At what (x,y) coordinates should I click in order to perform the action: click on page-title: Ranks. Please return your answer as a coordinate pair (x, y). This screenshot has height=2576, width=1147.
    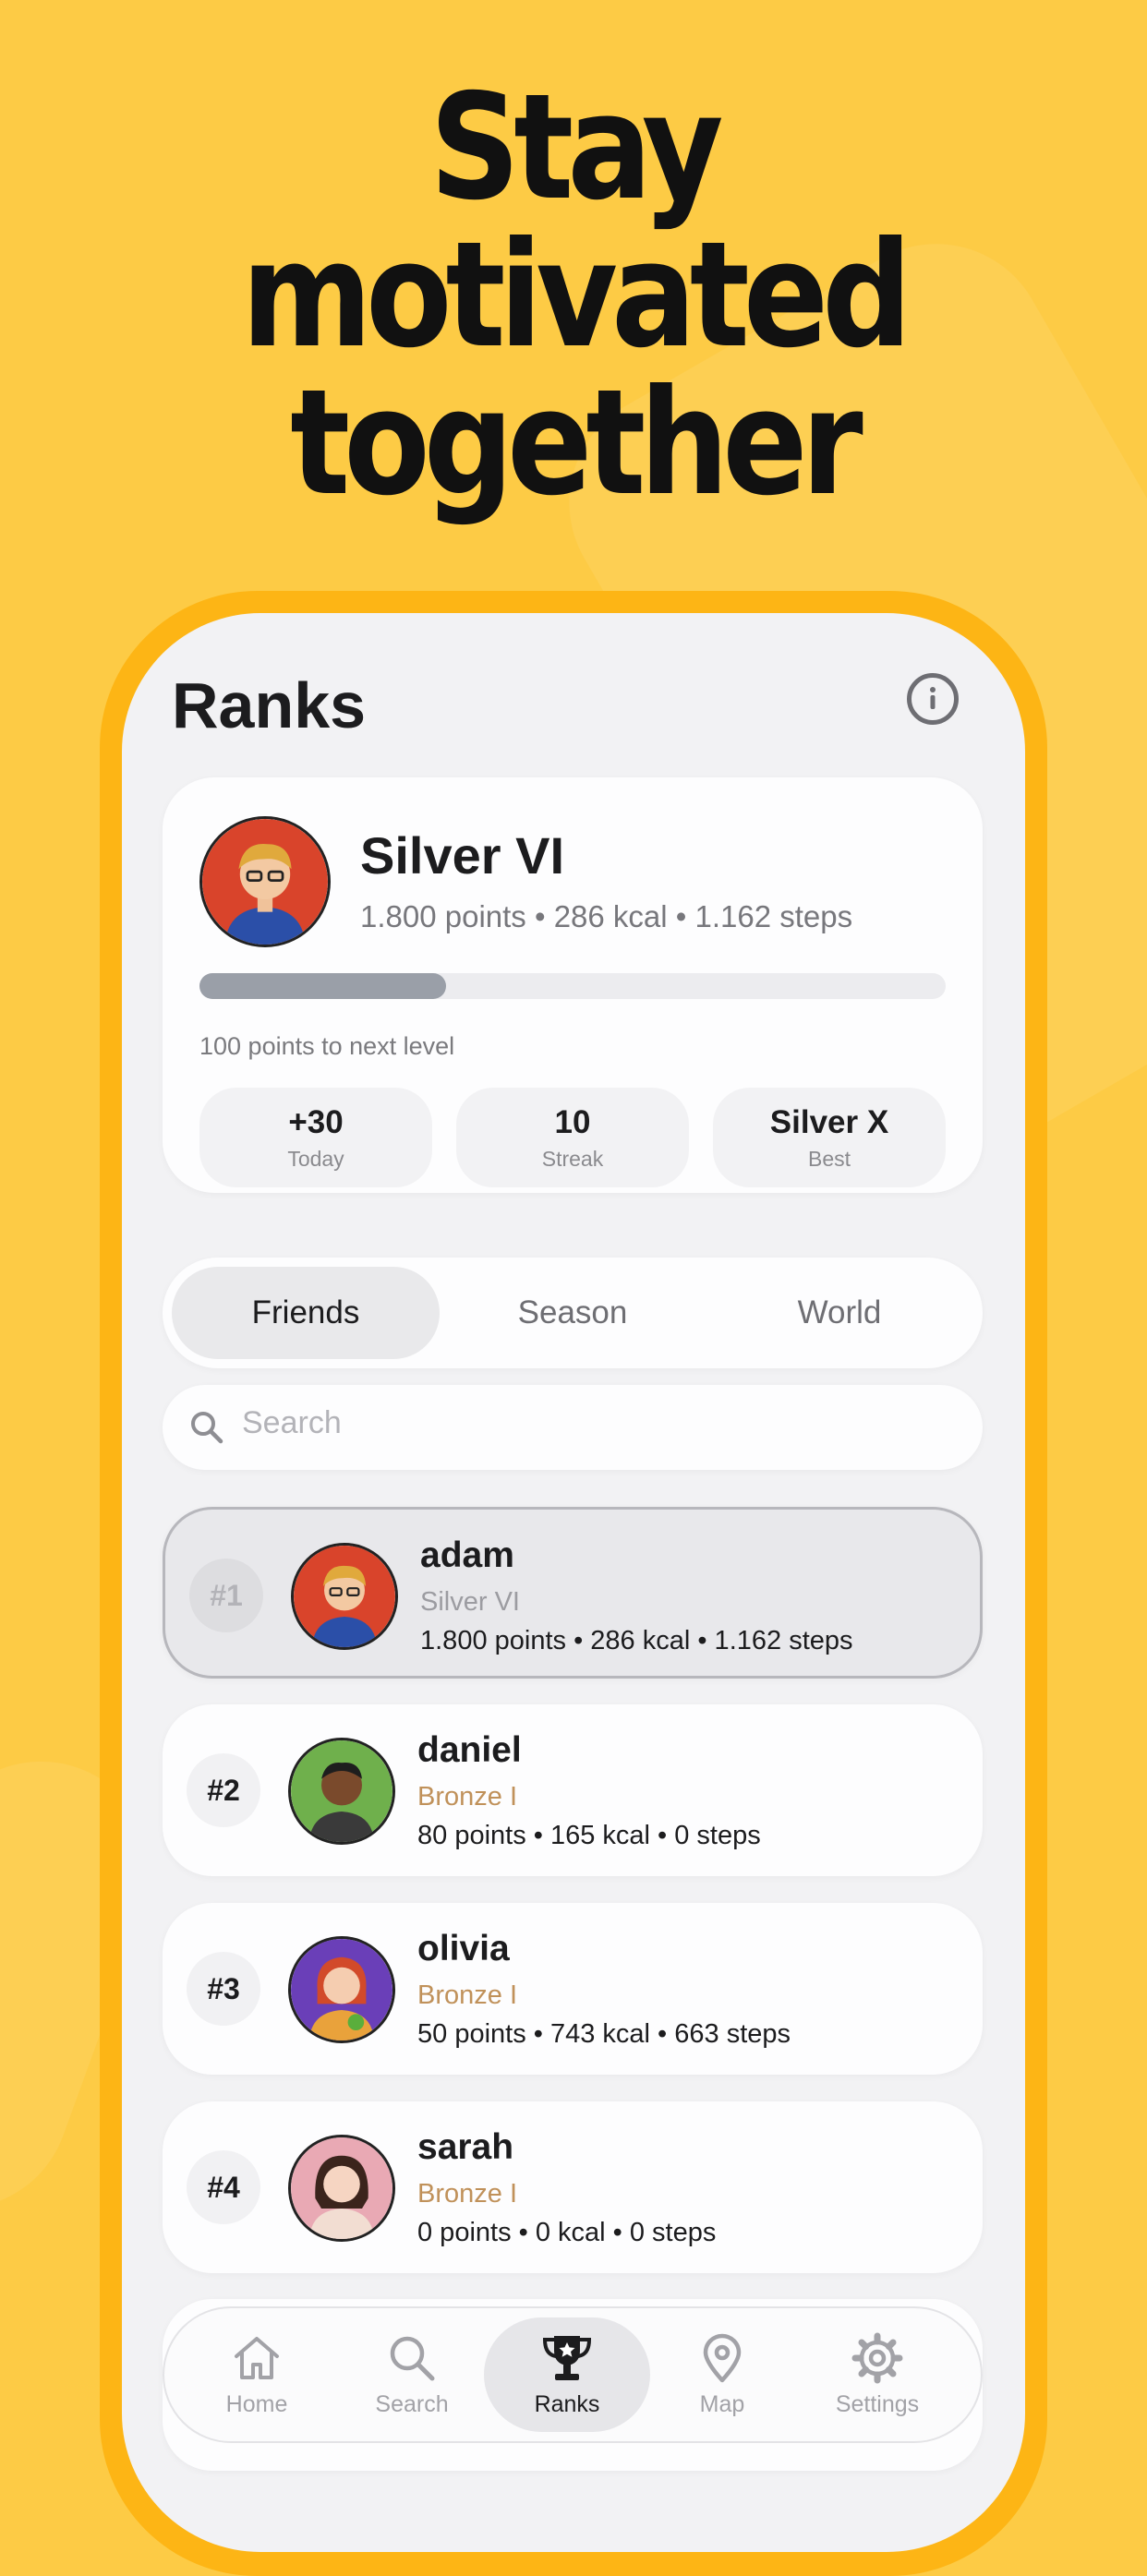
    Looking at the image, I should click on (269, 705).